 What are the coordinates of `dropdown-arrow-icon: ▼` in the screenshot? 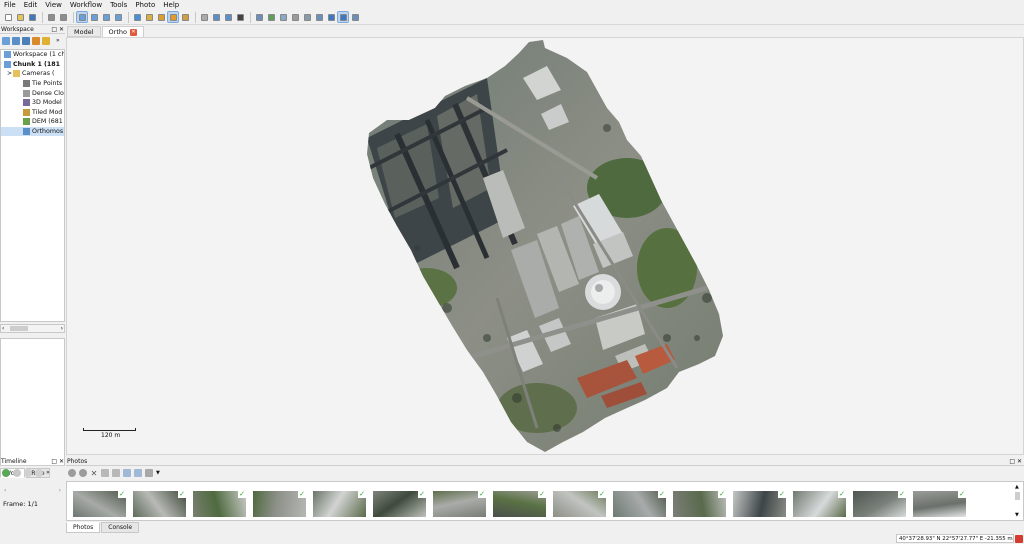 It's located at (158, 473).